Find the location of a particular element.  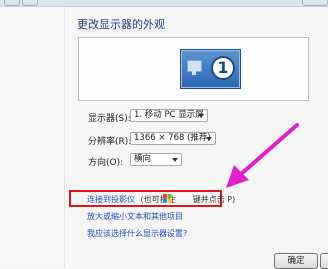

annotation-arrow-shaft is located at coordinates (268, 150).